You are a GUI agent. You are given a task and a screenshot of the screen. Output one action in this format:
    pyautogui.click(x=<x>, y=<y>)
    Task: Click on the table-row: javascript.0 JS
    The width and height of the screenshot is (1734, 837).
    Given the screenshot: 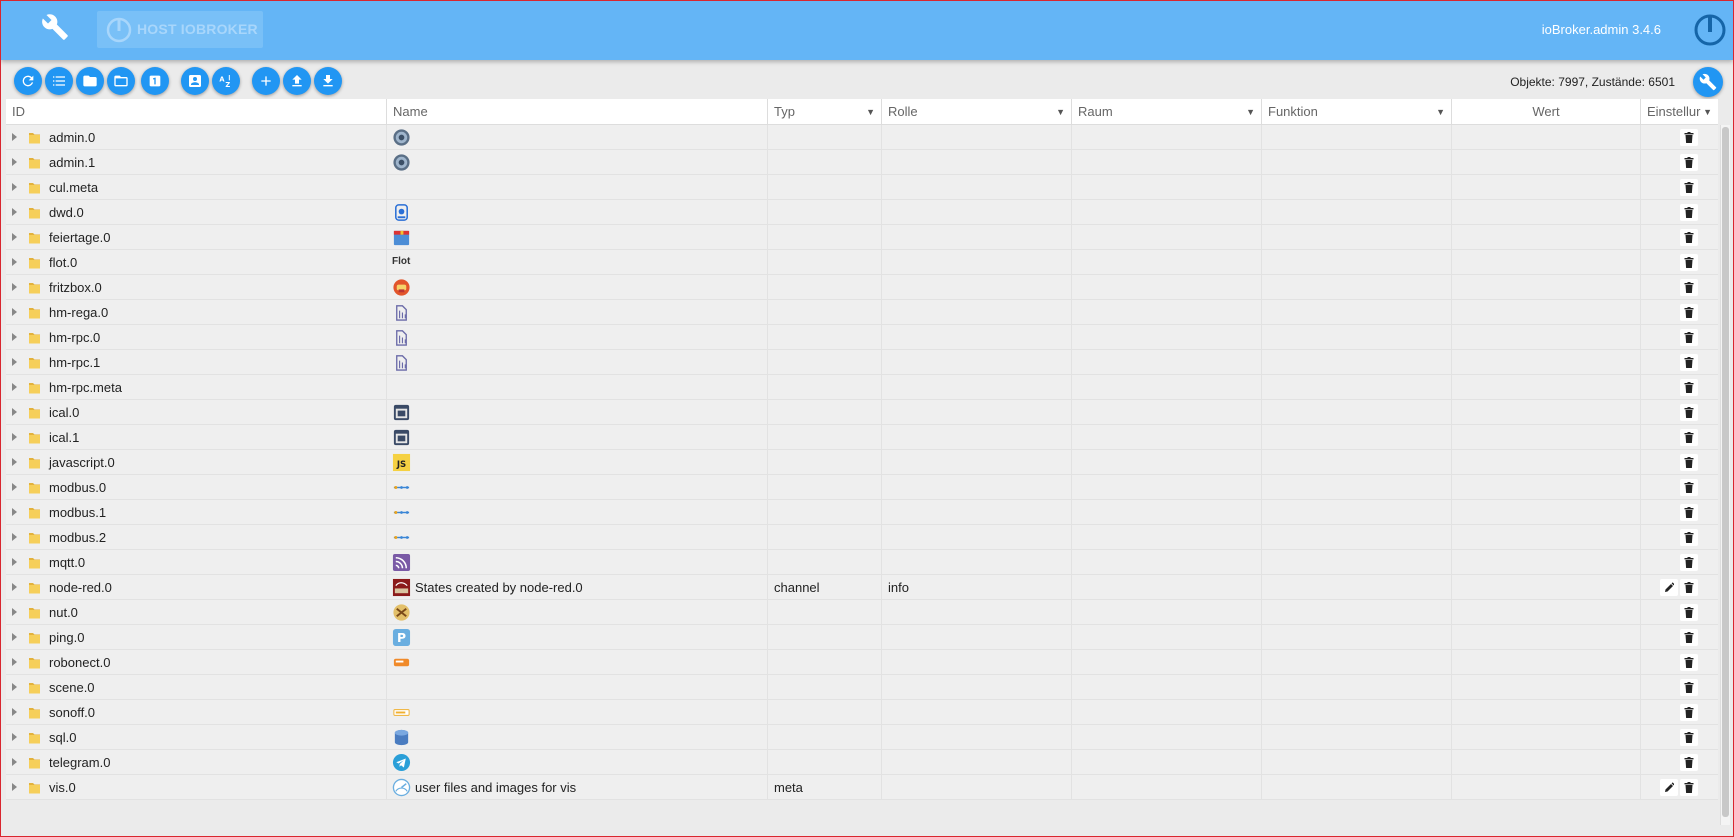 What is the action you would take?
    pyautogui.click(x=862, y=462)
    